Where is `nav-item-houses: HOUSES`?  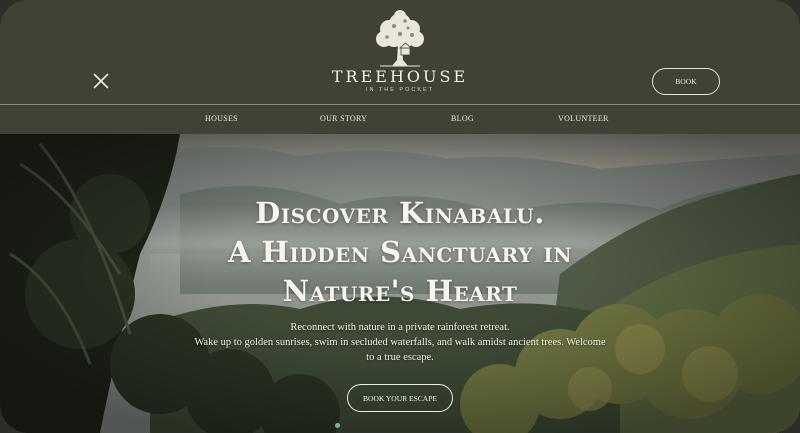 nav-item-houses: HOUSES is located at coordinates (221, 118).